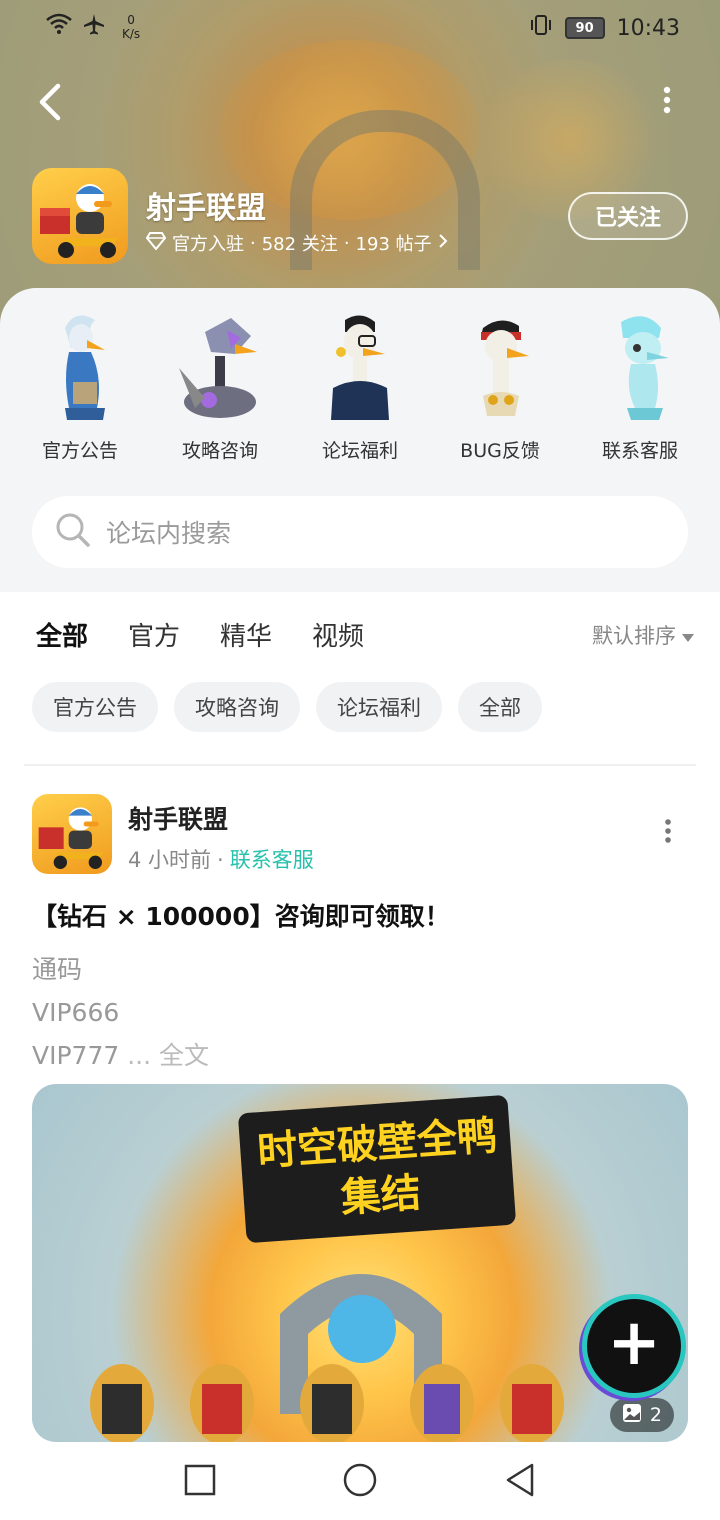  I want to click on home-button, so click(360, 1480).